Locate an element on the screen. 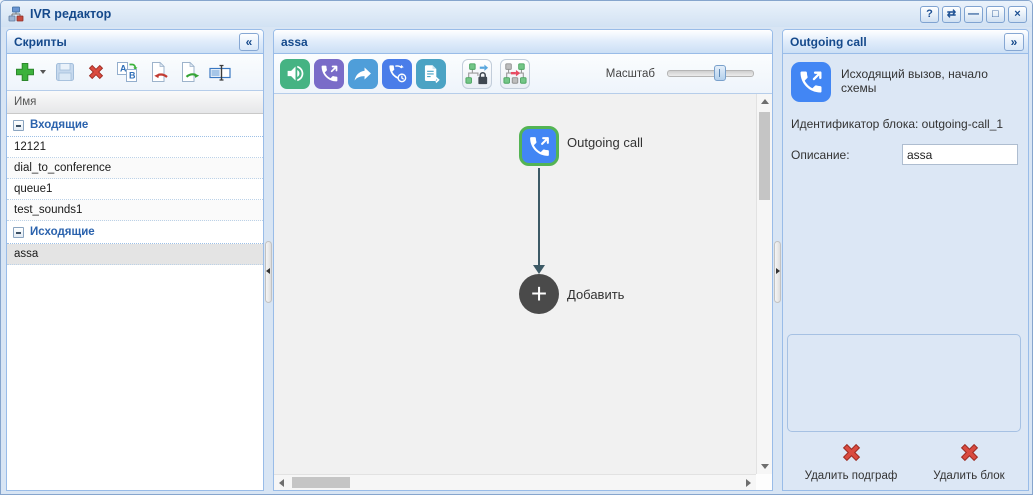 The width and height of the screenshot is (1033, 495). horizontal-scrollbar is located at coordinates (515, 482).